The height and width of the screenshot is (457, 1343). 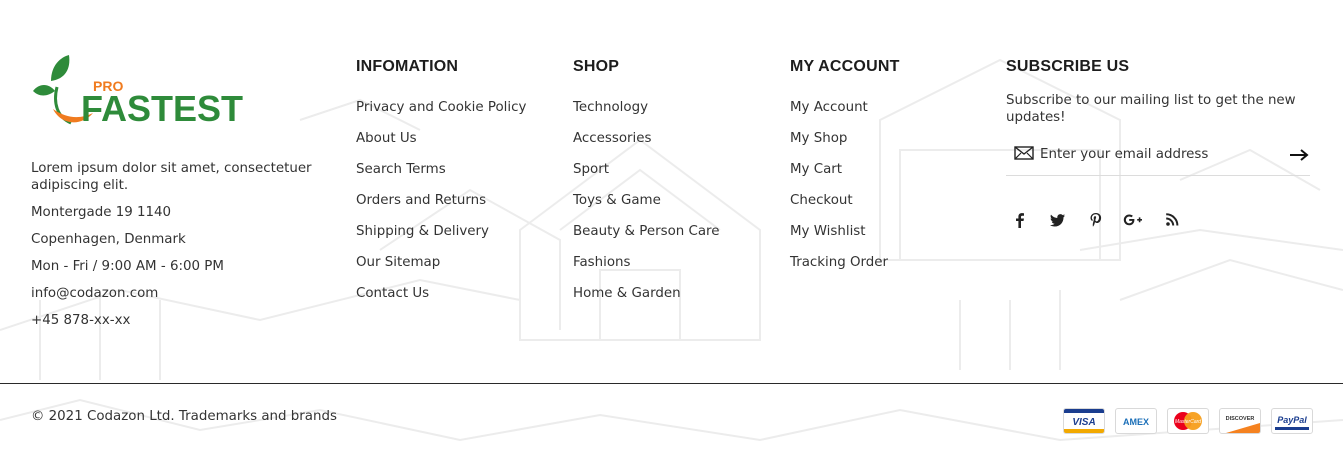 What do you see at coordinates (845, 66) in the screenshot?
I see `account-title: MY ACCOUNT` at bounding box center [845, 66].